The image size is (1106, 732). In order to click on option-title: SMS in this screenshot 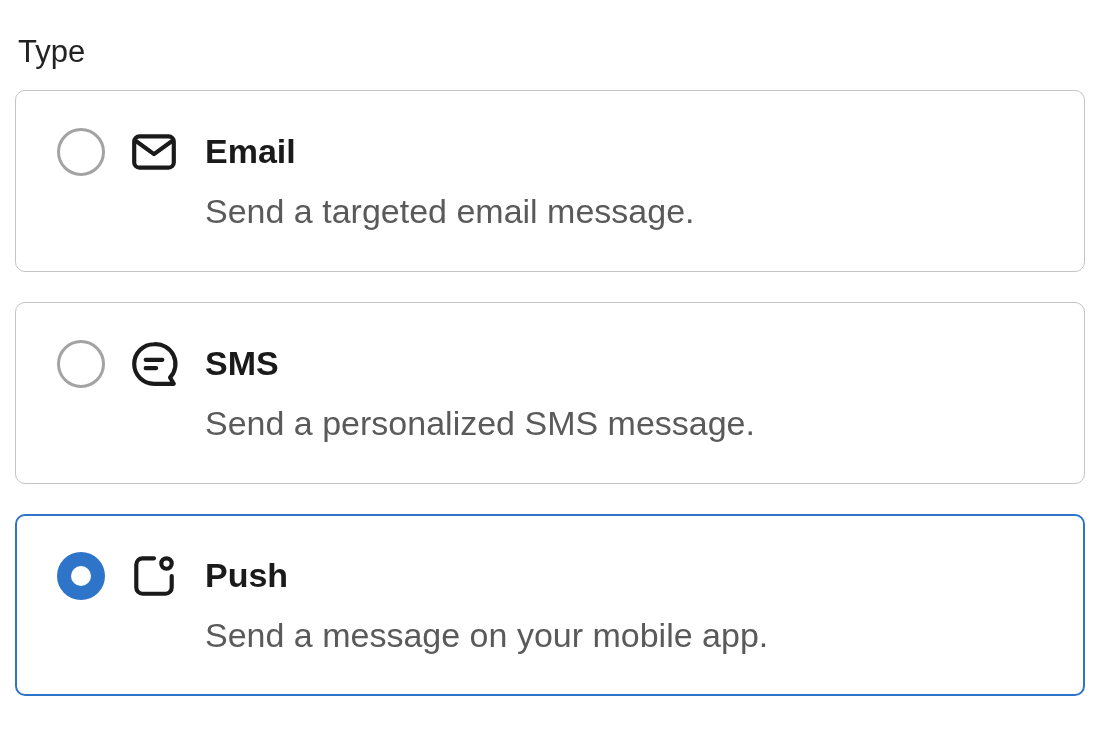, I will do `click(242, 363)`.